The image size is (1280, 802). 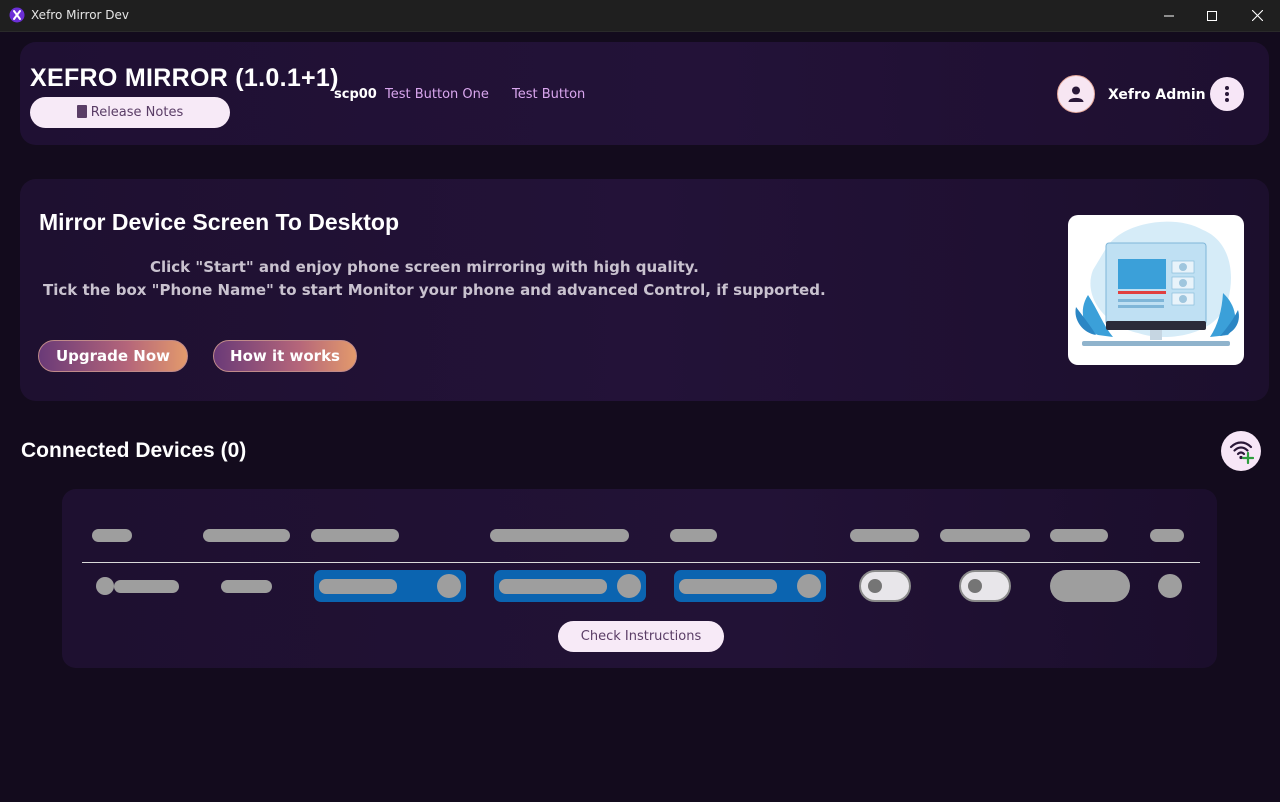 I want to click on release-notes-label: Release Notes, so click(x=137, y=112).